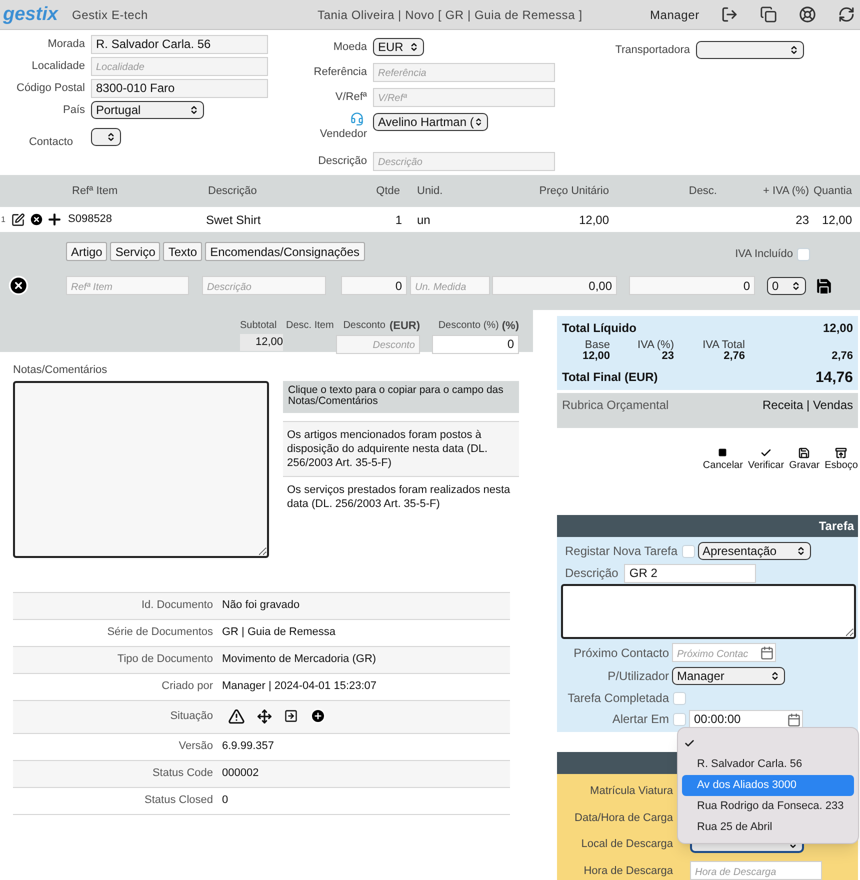 This screenshot has height=880, width=860. What do you see at coordinates (690, 573) in the screenshot?
I see `text-field: GR 2` at bounding box center [690, 573].